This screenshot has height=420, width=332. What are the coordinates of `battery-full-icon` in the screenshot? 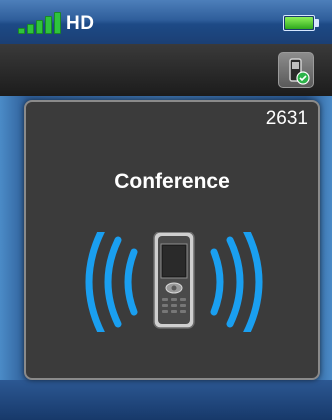 It's located at (301, 23).